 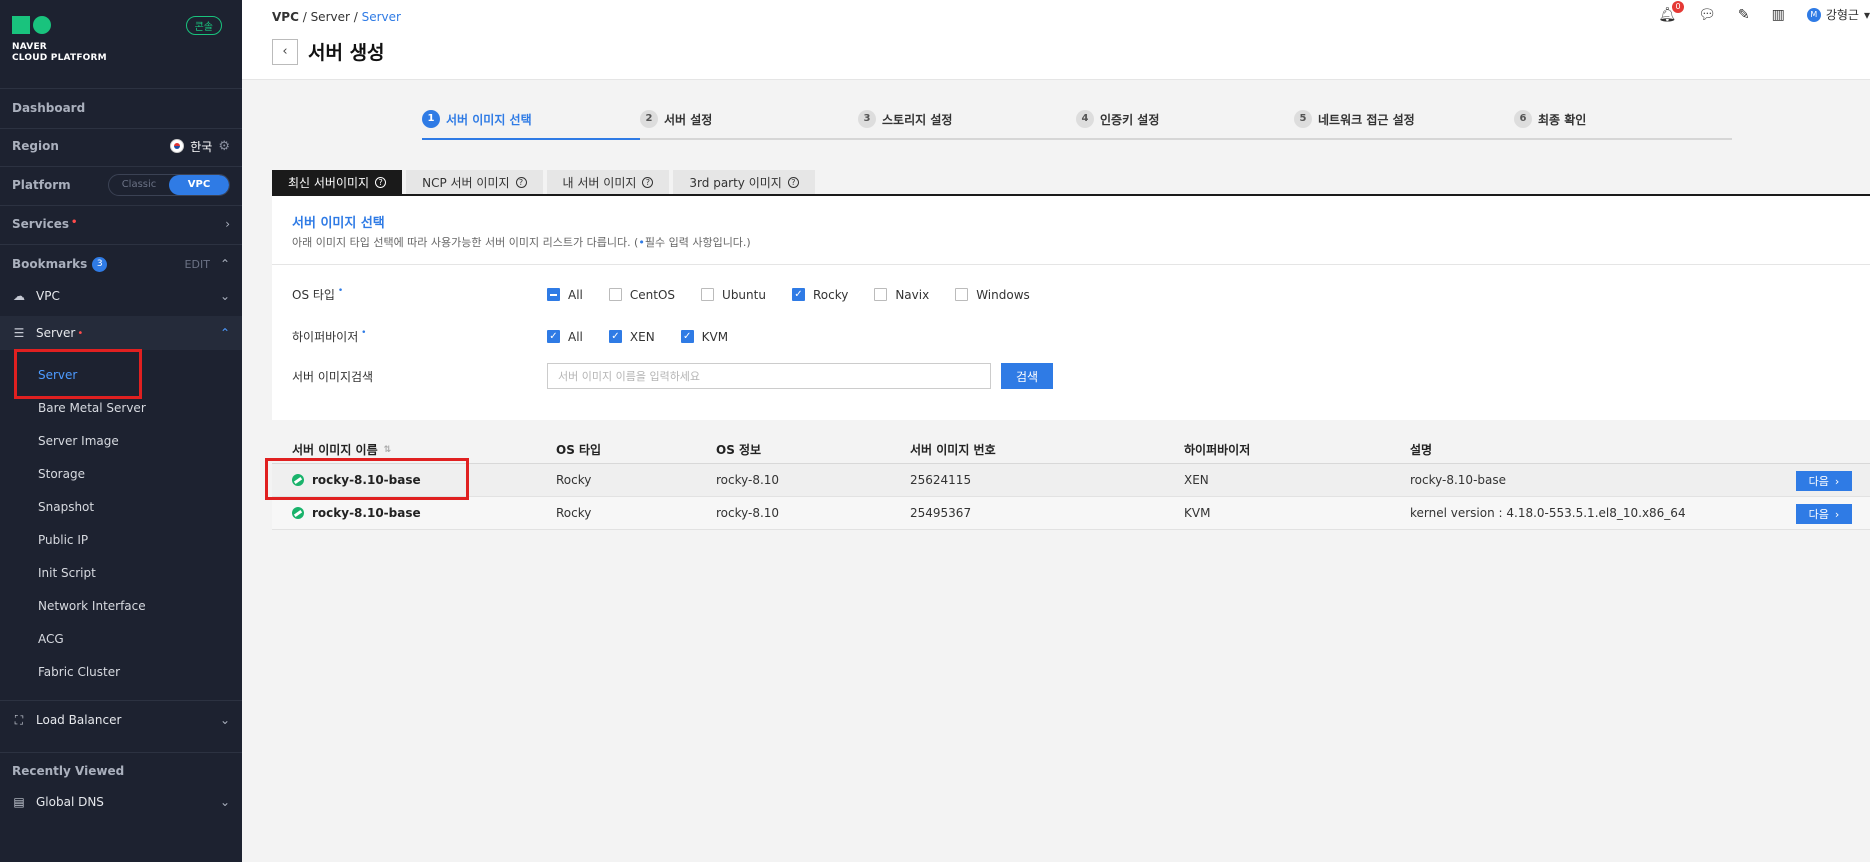 I want to click on image-no-cell: 25495367, so click(x=941, y=513).